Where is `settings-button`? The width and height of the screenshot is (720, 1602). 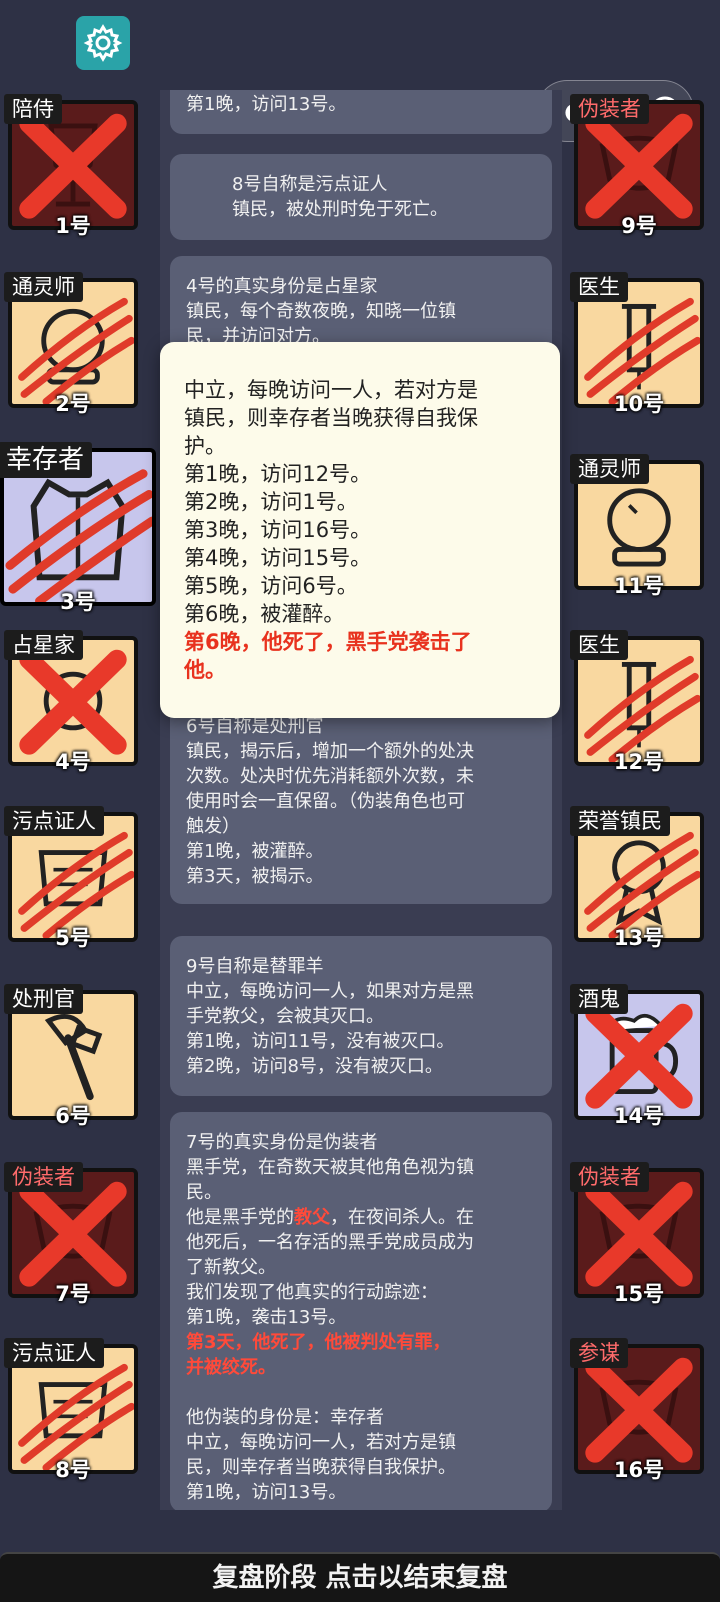
settings-button is located at coordinates (103, 43).